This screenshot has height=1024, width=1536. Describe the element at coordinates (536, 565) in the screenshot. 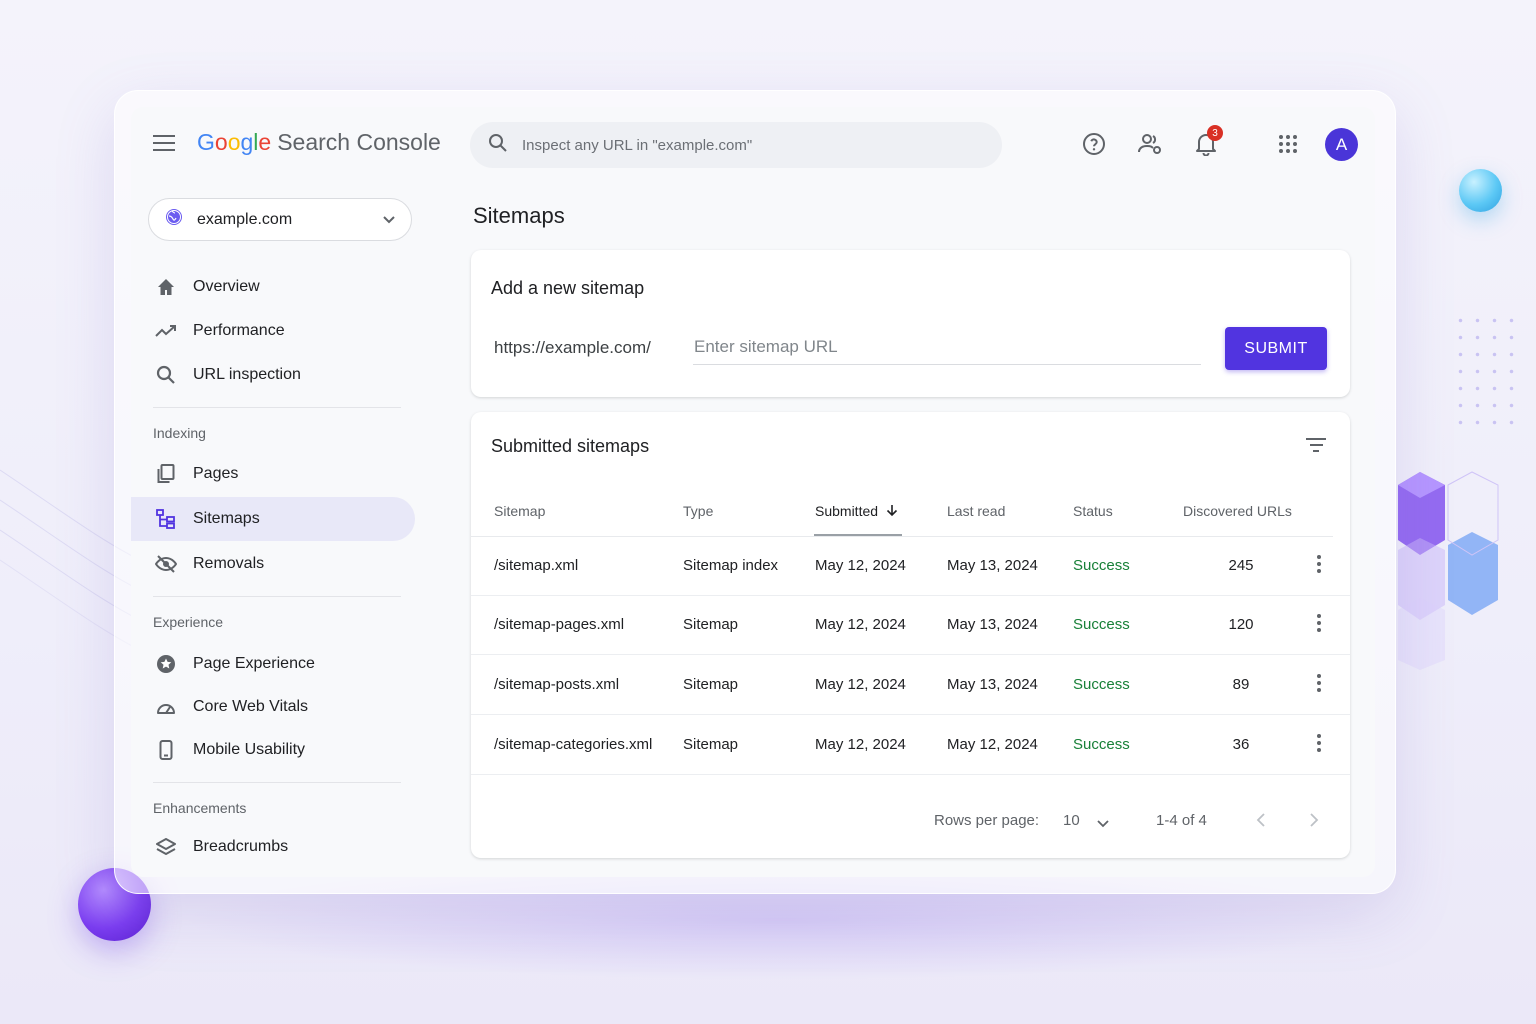

I see `cell-sitemap: /sitemap.xml` at that location.